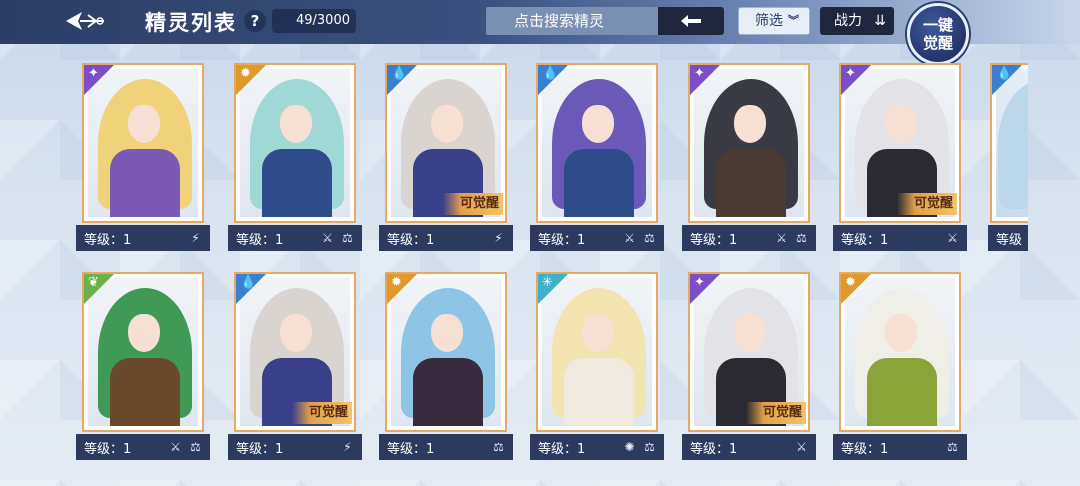 This screenshot has width=1080, height=486. I want to click on sort-power-button: 战力 ⇊, so click(857, 21).